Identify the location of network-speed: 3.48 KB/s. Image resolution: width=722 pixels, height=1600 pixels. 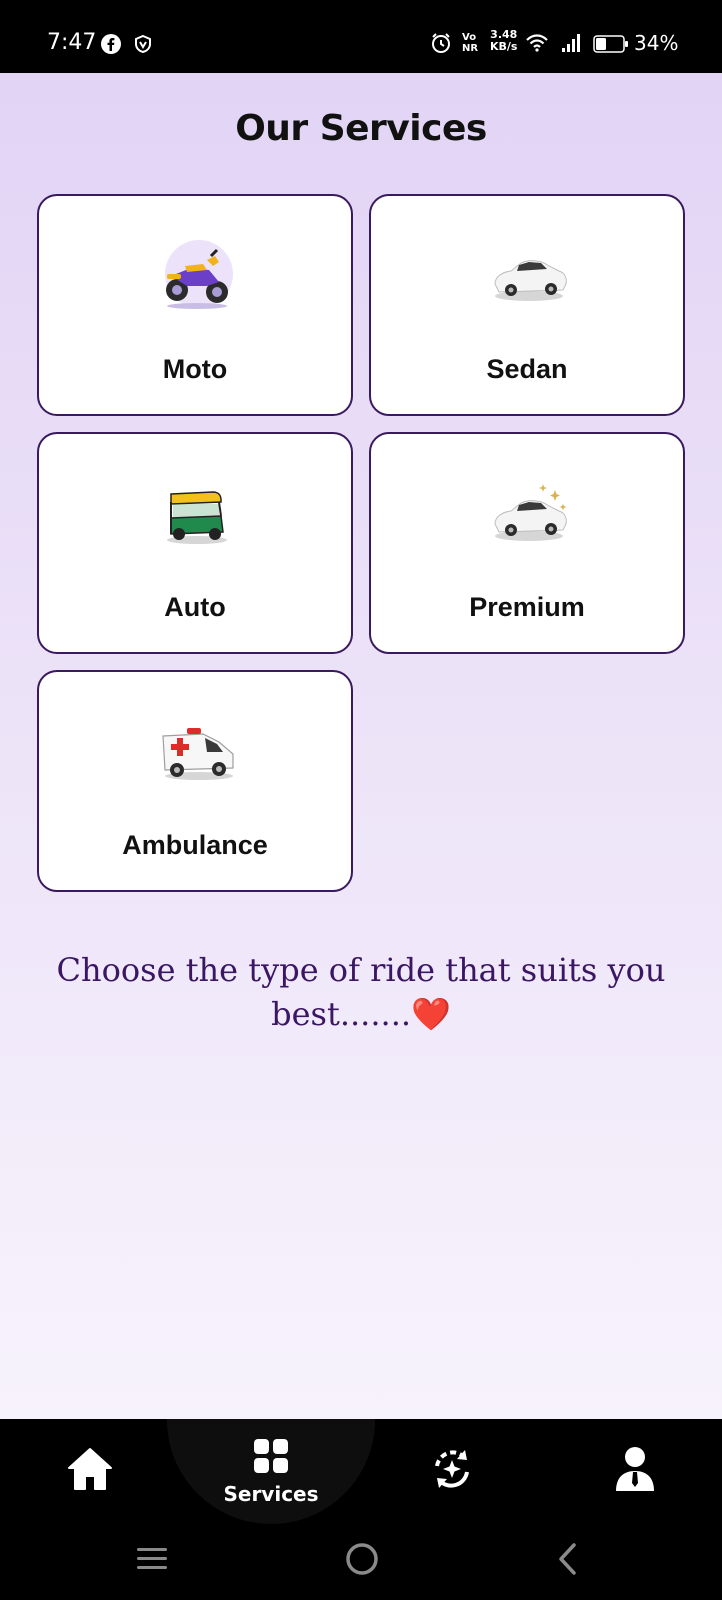
(504, 40).